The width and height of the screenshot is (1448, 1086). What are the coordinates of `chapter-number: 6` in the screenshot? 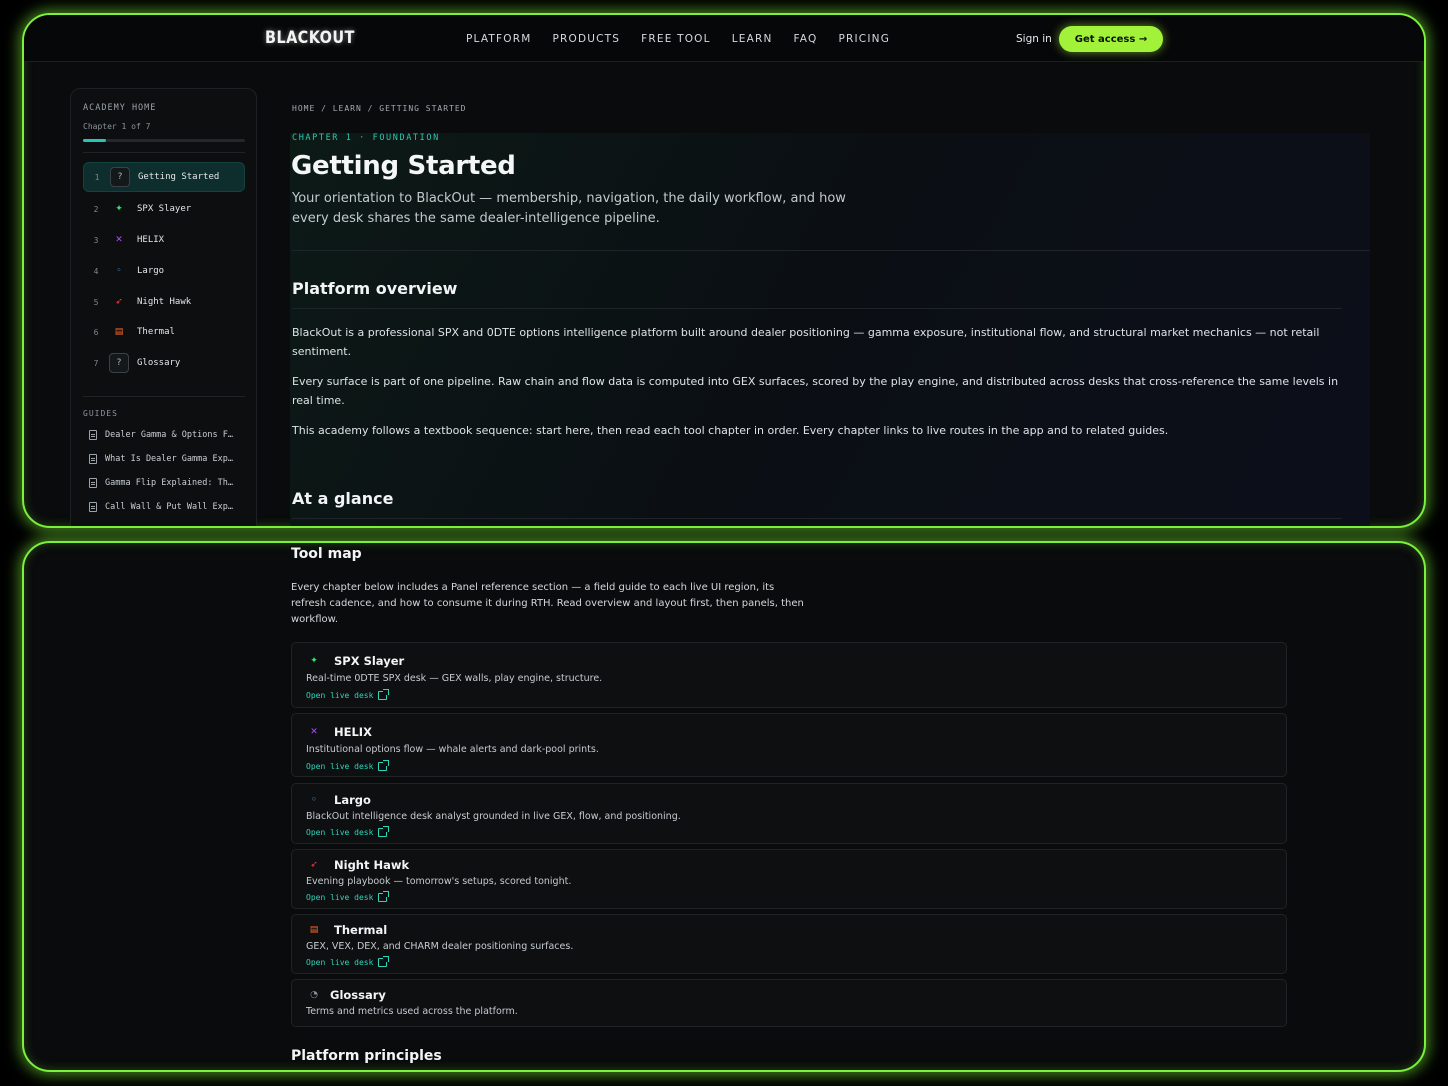 It's located at (96, 332).